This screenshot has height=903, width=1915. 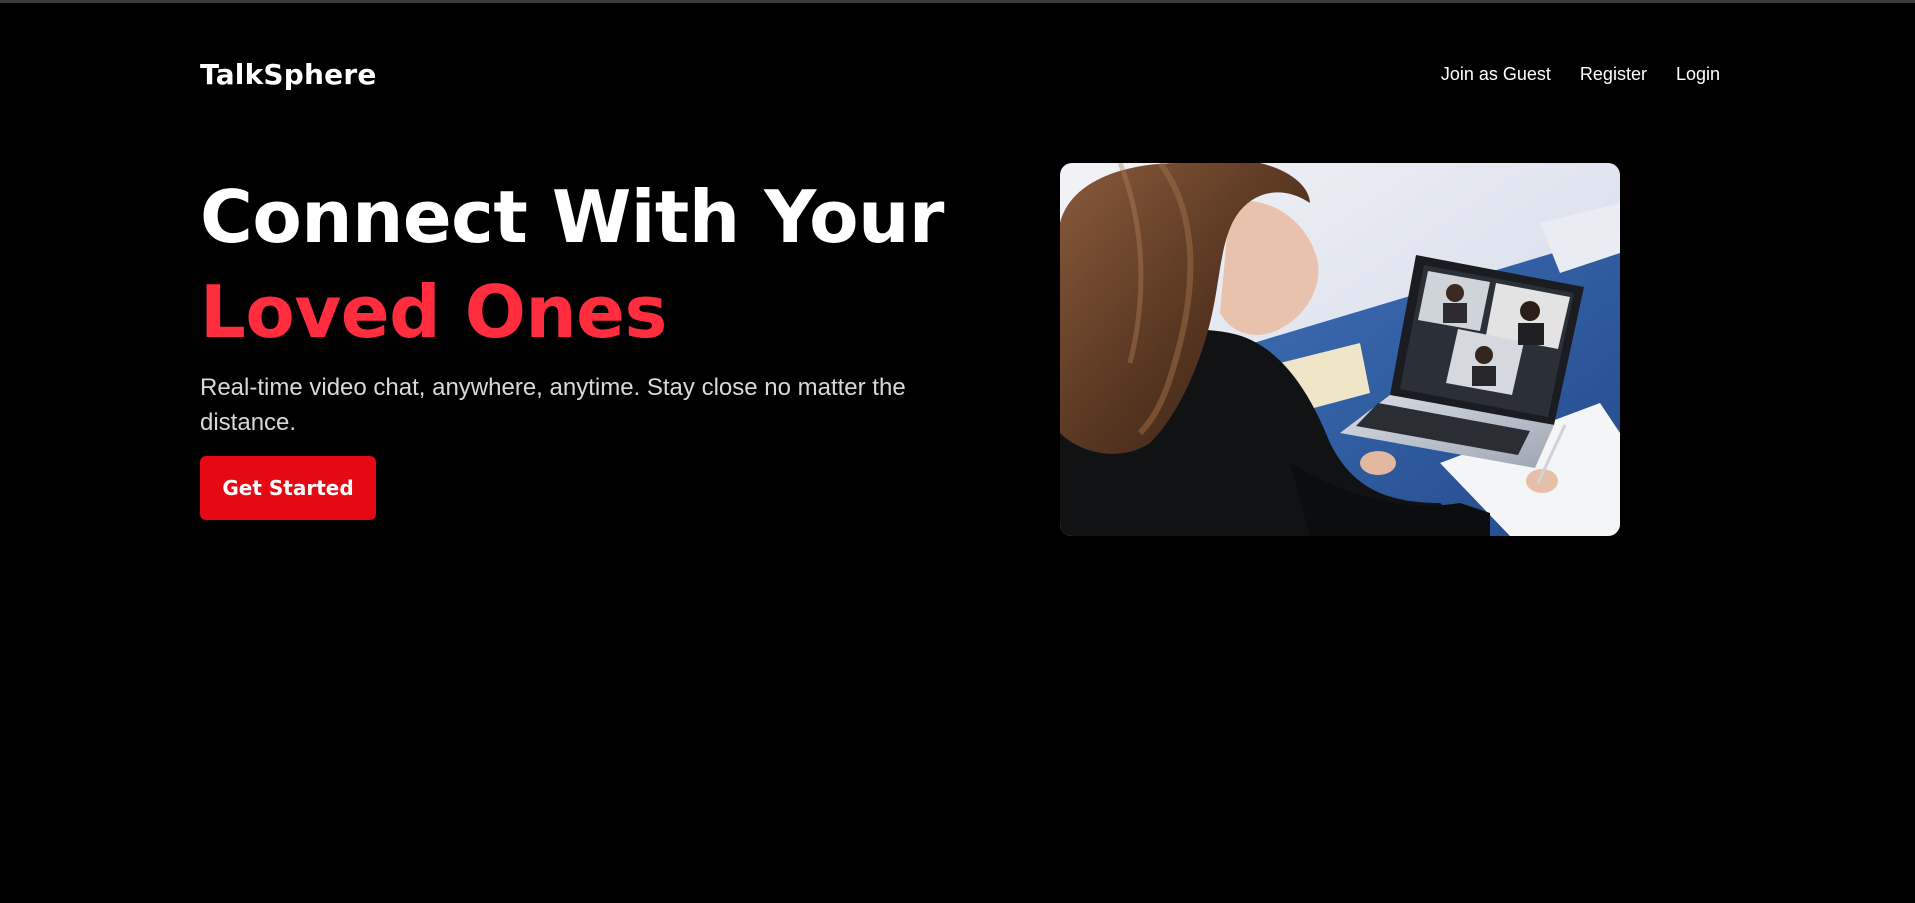 I want to click on nav-login-link: Login, so click(x=1698, y=74).